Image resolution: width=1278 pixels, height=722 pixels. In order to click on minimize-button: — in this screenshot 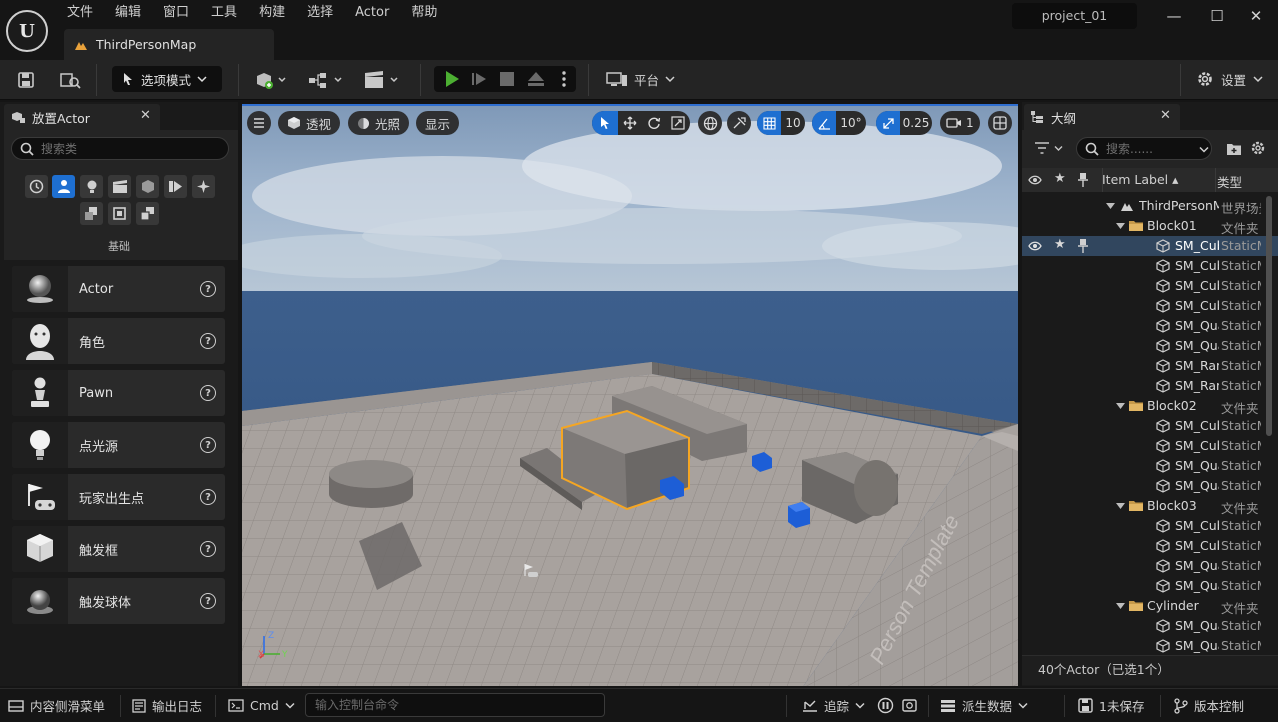, I will do `click(1174, 16)`.